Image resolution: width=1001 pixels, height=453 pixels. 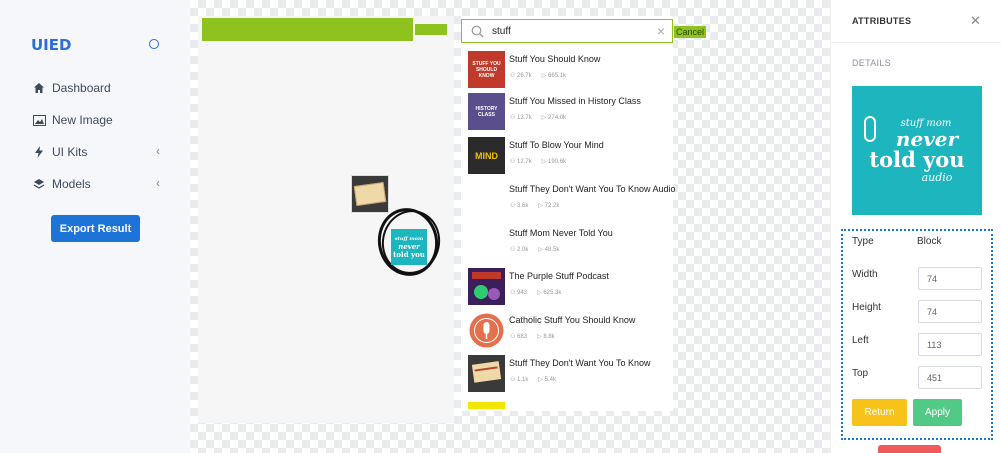 What do you see at coordinates (102, 152) in the screenshot?
I see `sidebar-item-ui-kits: UI Kits ‹` at bounding box center [102, 152].